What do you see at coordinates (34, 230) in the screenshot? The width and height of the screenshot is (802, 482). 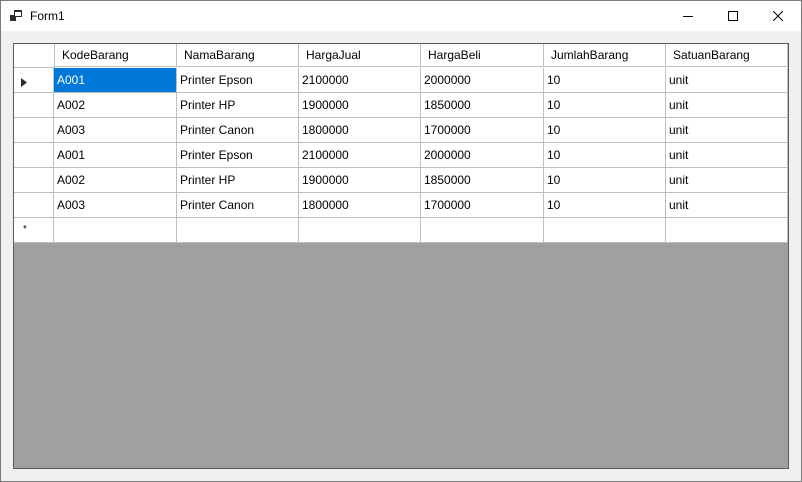 I see `row-header: *` at bounding box center [34, 230].